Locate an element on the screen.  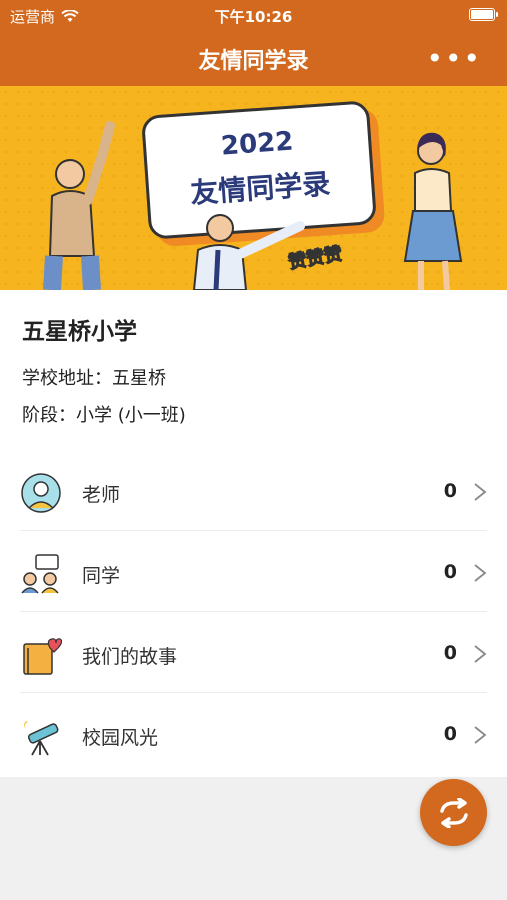
menu-item-teacher: 老师 0 is located at coordinates (253, 490).